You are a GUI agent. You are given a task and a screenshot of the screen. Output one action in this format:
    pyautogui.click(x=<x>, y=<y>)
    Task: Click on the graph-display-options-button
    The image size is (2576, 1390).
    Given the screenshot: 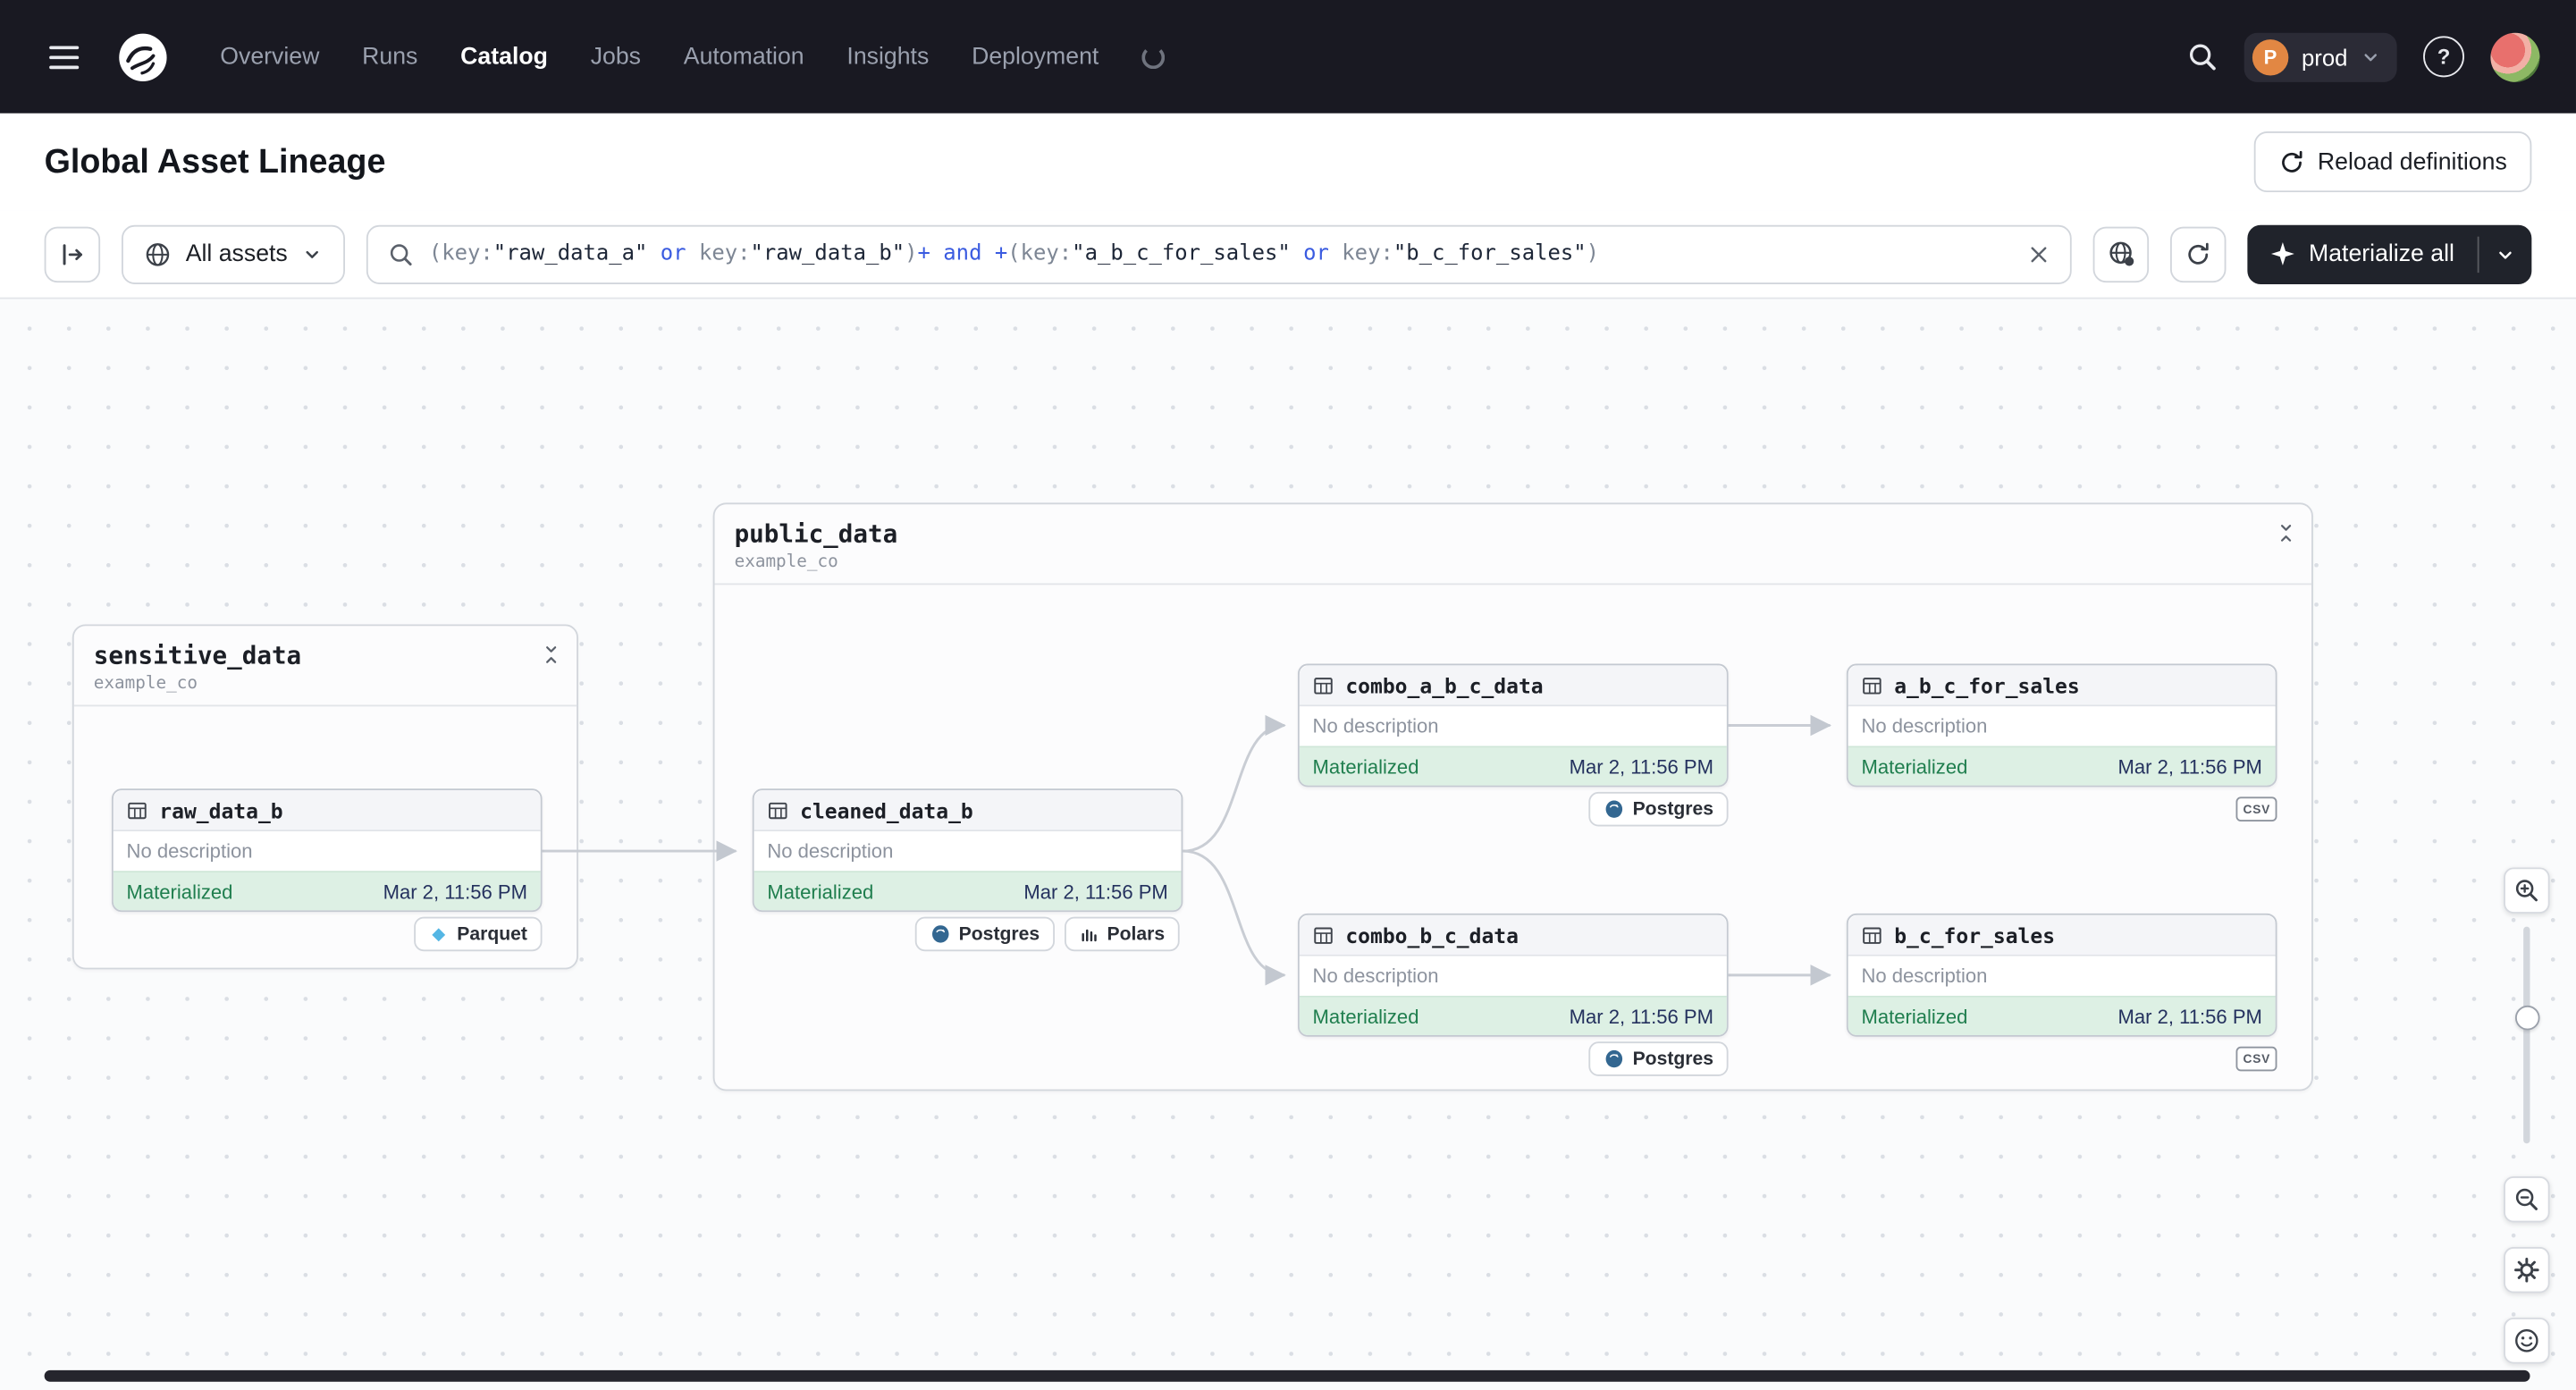 What is the action you would take?
    pyautogui.click(x=2122, y=253)
    